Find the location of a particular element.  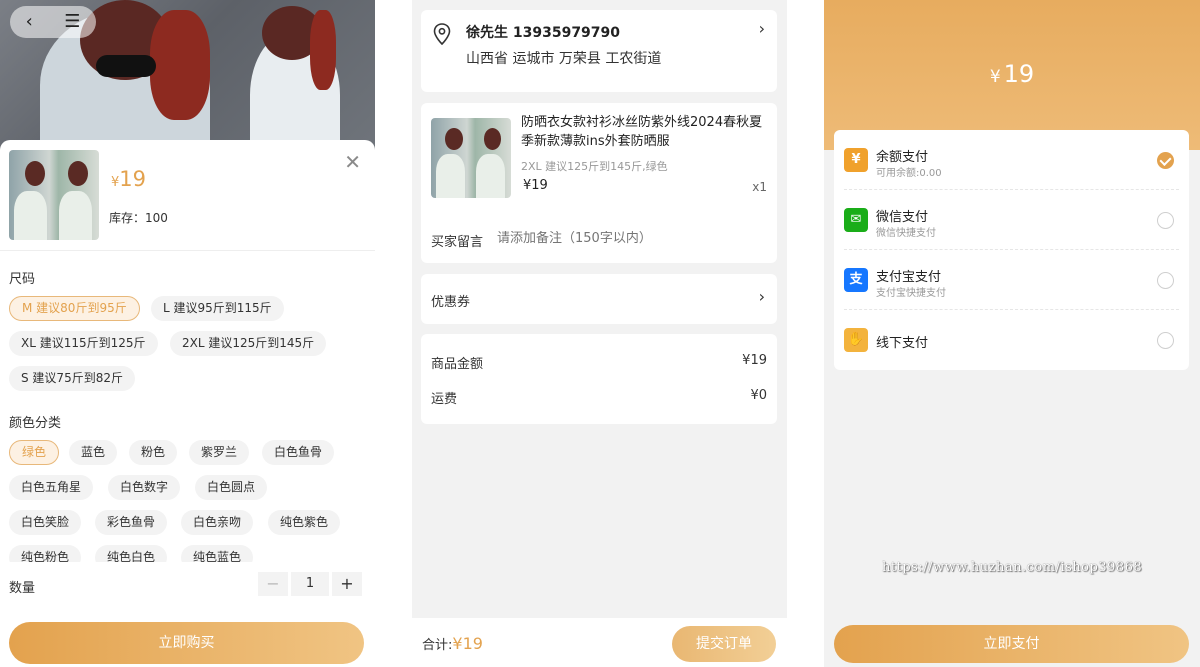

color-option: 蓝色 is located at coordinates (93, 452).